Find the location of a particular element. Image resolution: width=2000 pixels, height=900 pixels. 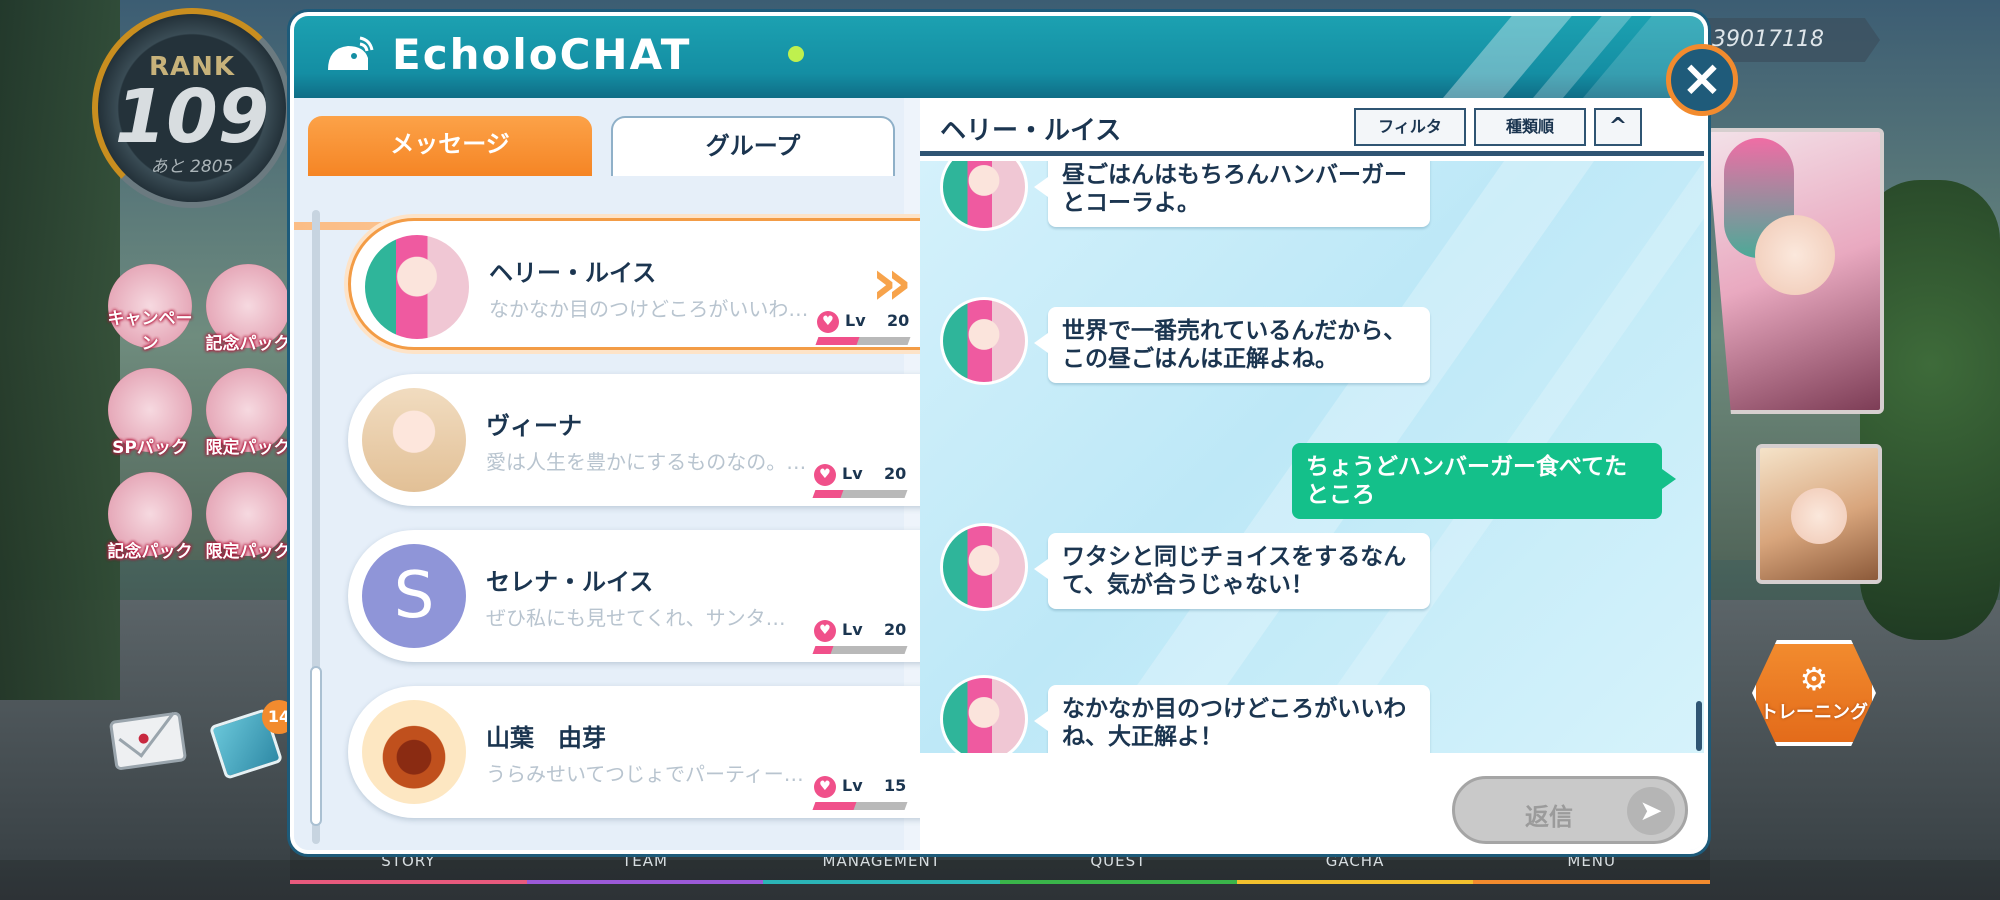

filter-button: フィルタ is located at coordinates (1410, 127).